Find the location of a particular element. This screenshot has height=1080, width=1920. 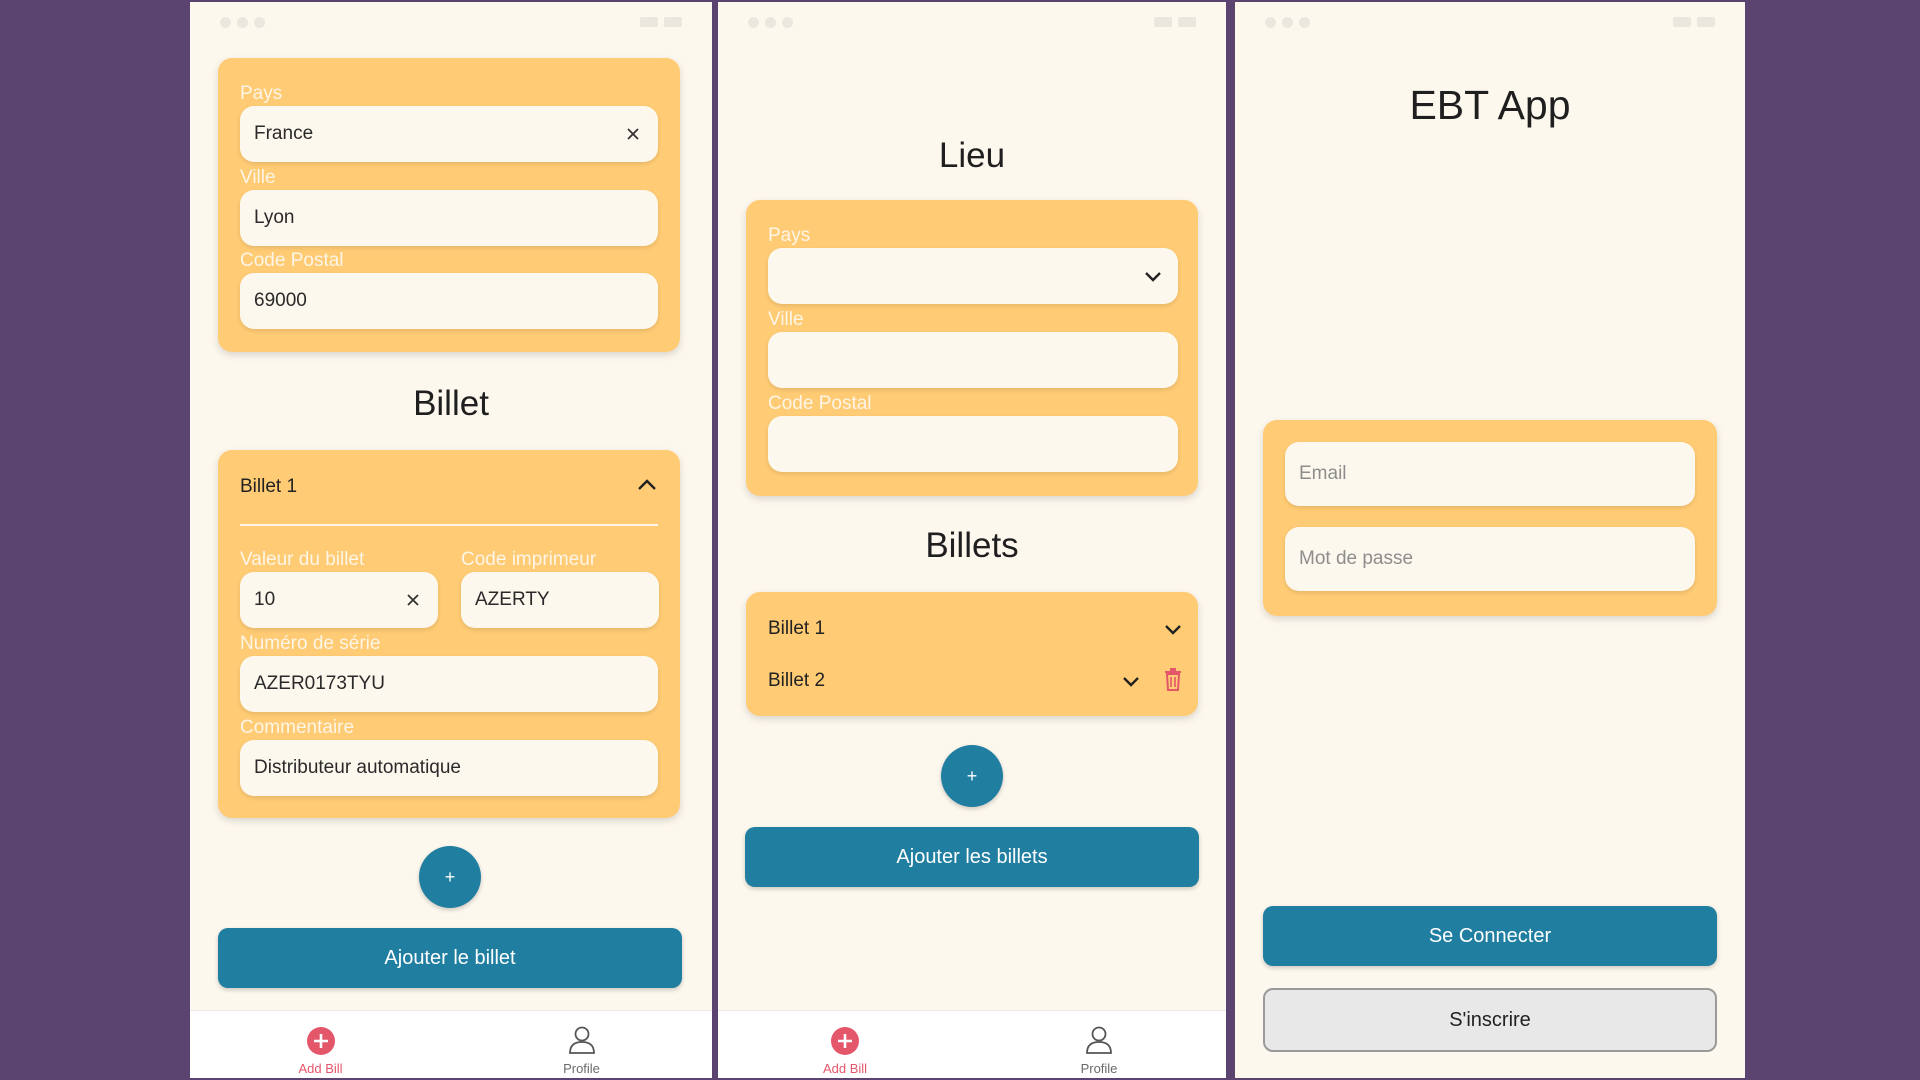

billet-2-header: Billet 2 is located at coordinates (796, 681).